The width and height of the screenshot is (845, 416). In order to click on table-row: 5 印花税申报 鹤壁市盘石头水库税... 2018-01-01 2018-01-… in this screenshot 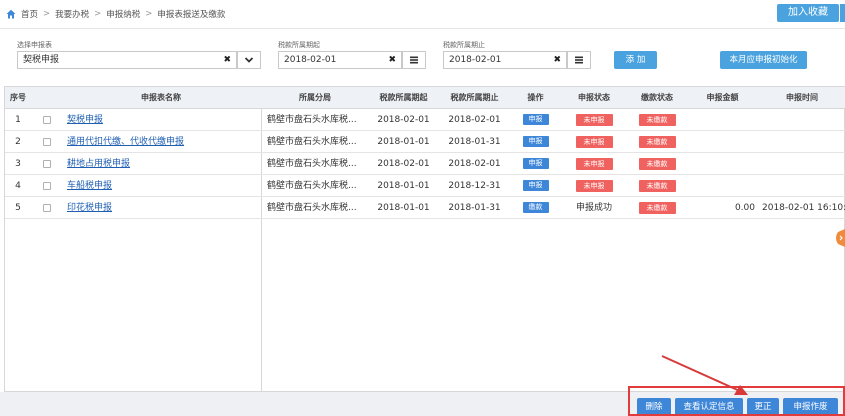, I will do `click(425, 208)`.